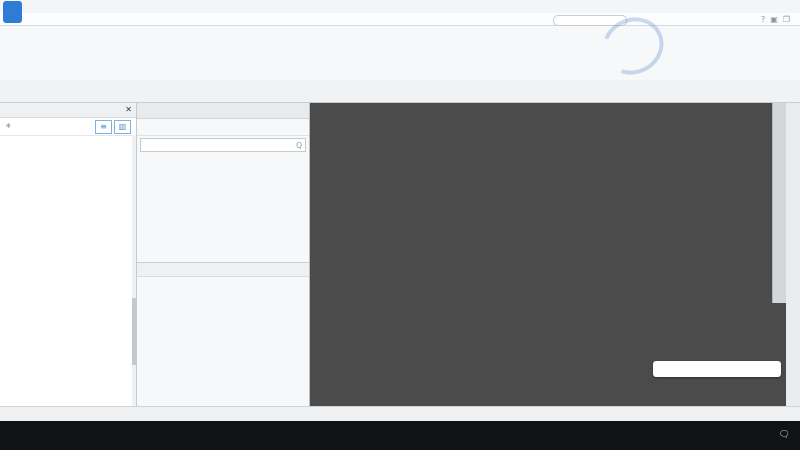 This screenshot has width=800, height=450. Describe the element at coordinates (223, 111) in the screenshot. I see `component-panel-tabs` at that location.